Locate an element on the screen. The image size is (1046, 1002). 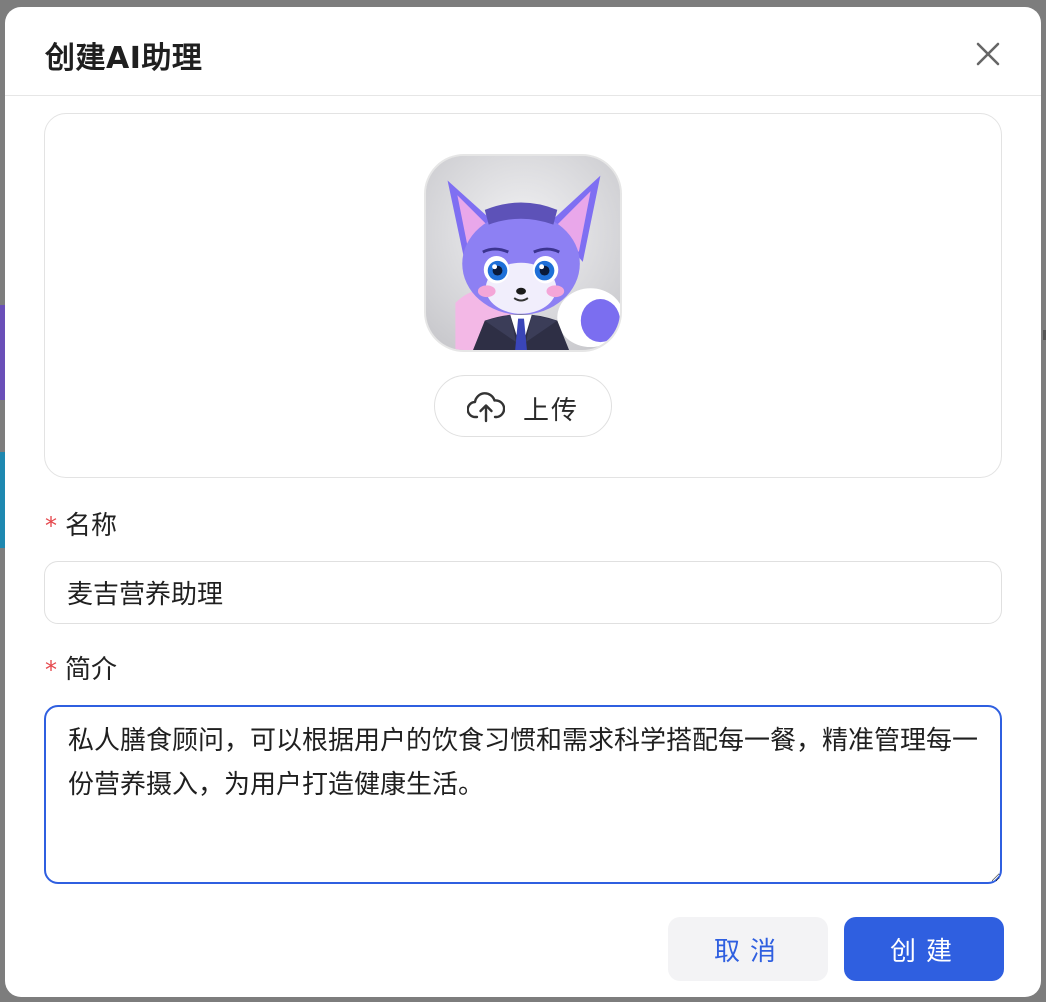
upload-button: 上传 is located at coordinates (523, 406).